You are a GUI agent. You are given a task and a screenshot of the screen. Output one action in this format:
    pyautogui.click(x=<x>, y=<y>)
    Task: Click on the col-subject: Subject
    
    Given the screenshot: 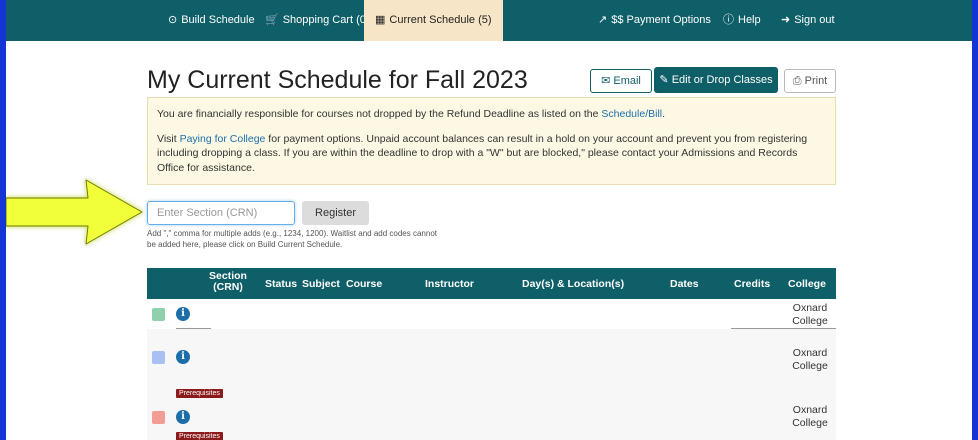 What is the action you would take?
    pyautogui.click(x=321, y=284)
    